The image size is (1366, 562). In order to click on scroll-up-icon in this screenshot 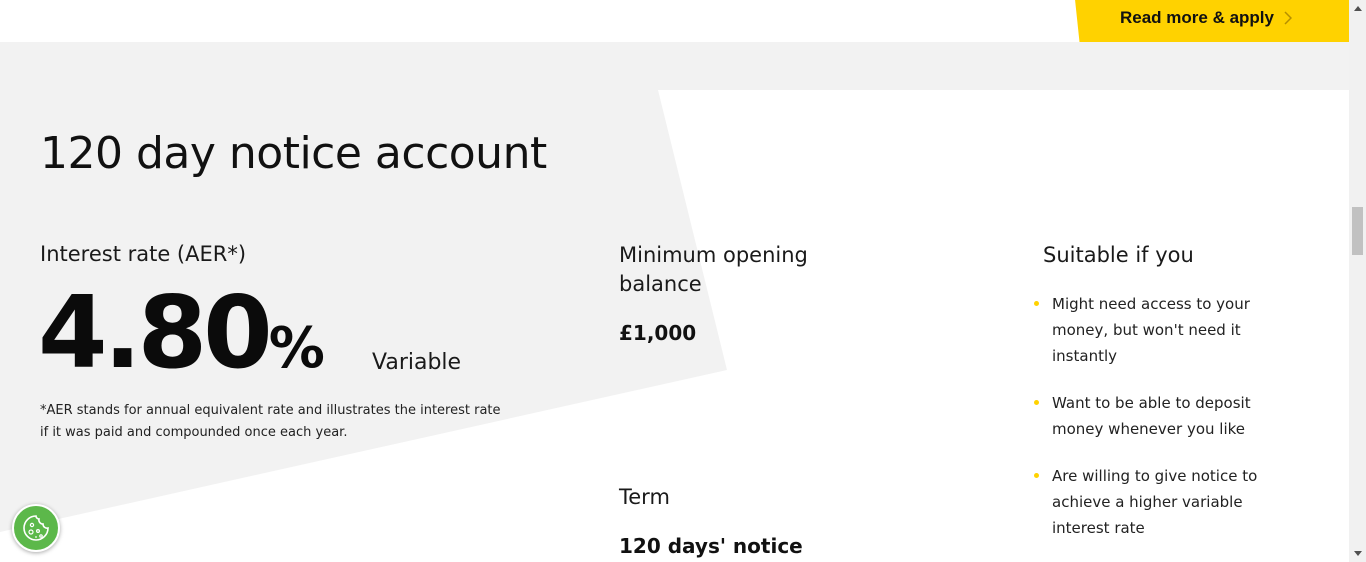, I will do `click(1357, 8)`.